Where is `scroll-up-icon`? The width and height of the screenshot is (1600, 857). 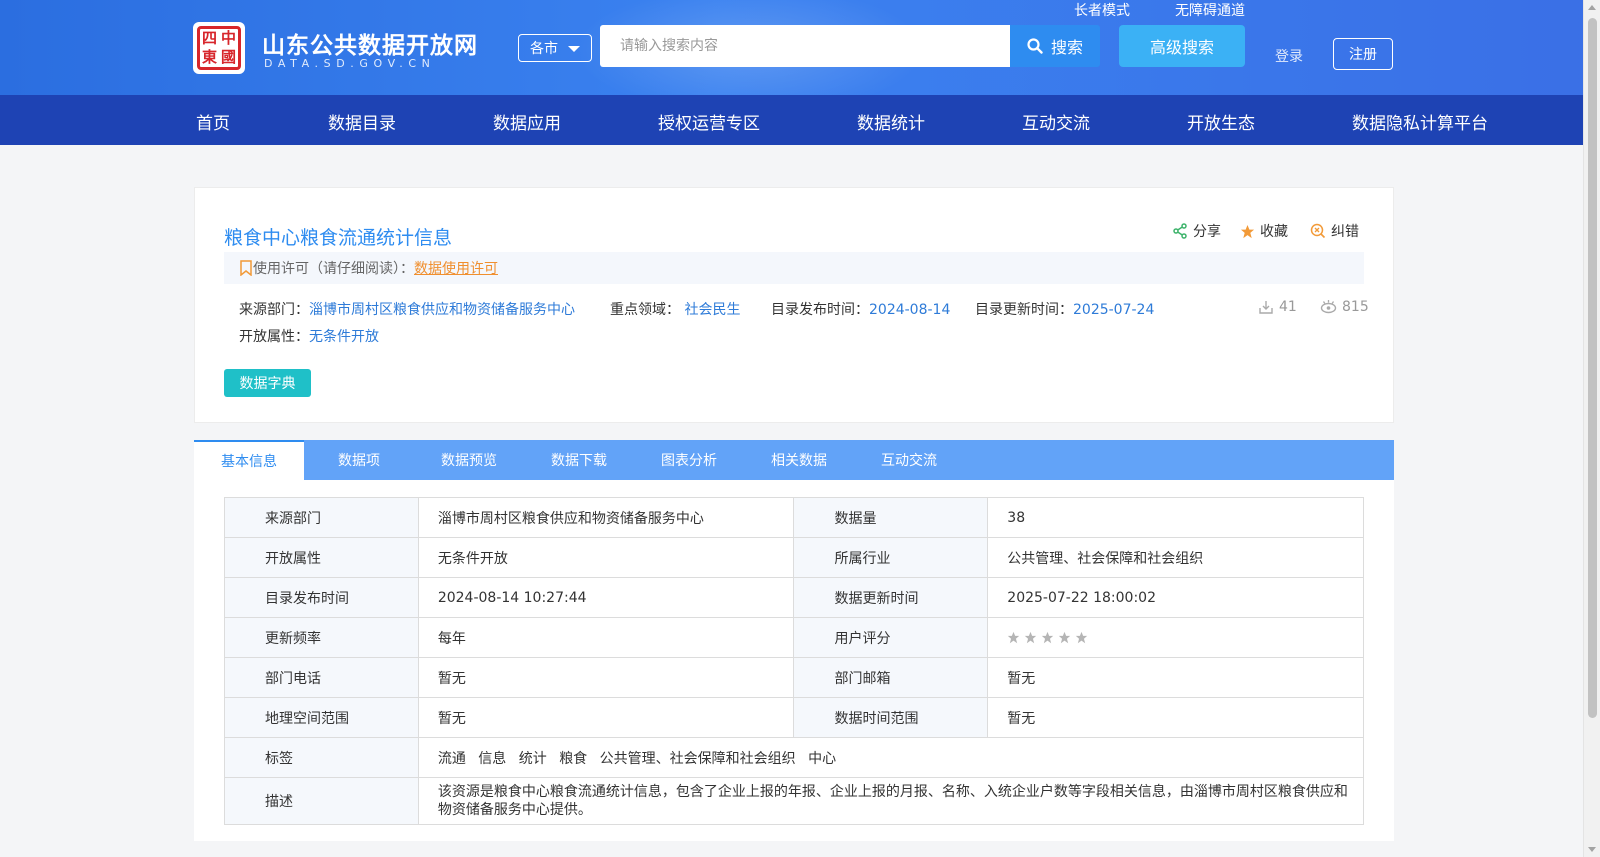 scroll-up-icon is located at coordinates (1592, 7).